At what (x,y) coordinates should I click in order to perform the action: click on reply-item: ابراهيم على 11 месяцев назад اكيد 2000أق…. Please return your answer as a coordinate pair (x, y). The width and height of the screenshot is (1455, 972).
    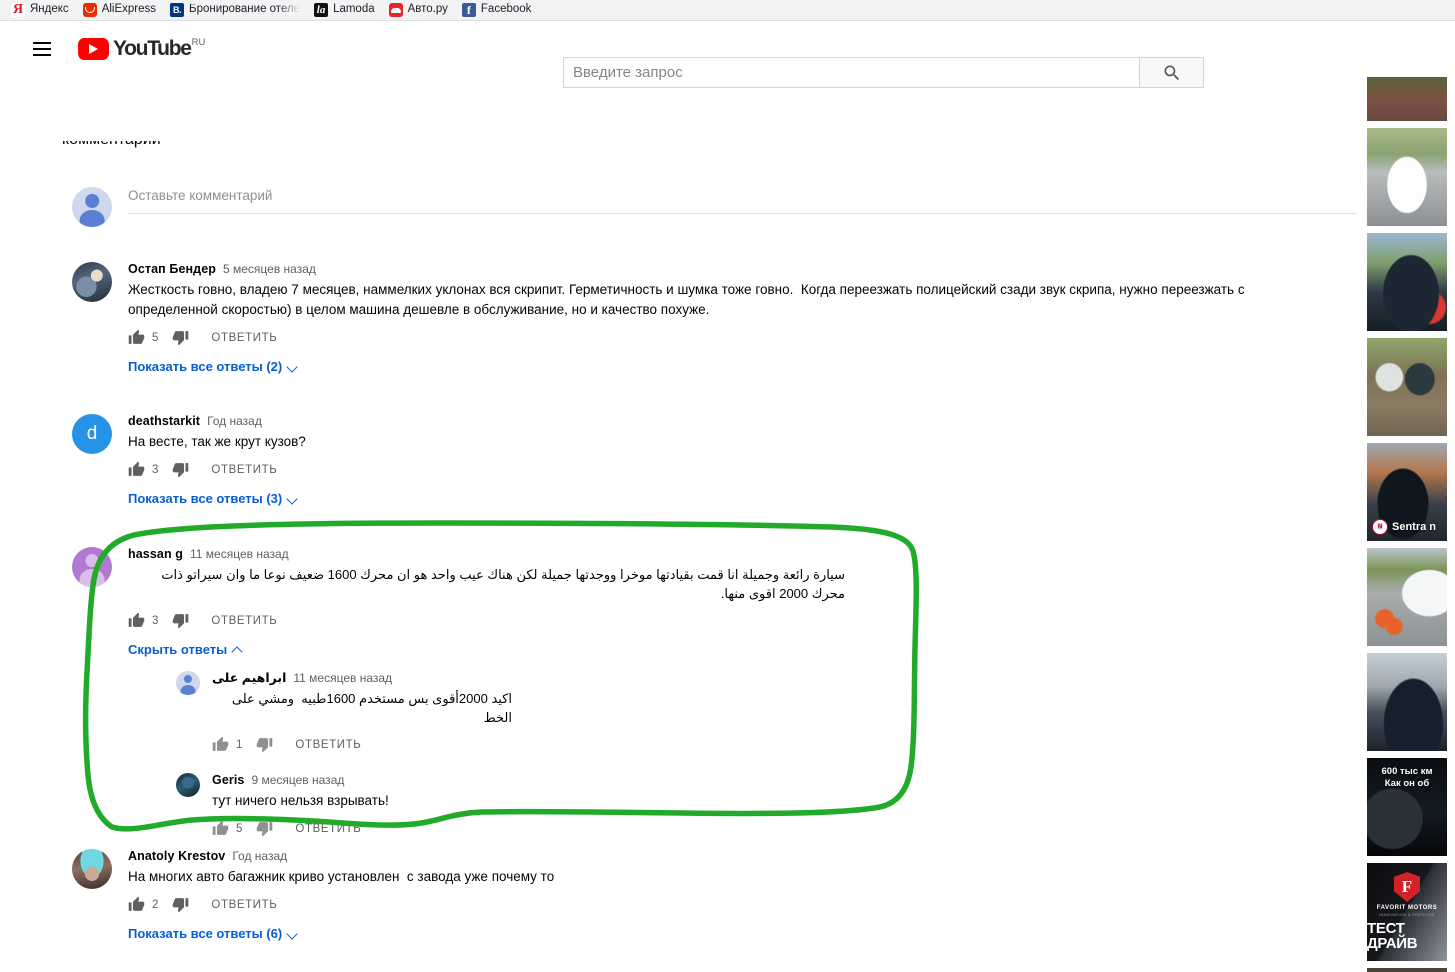
    Looking at the image, I should click on (768, 712).